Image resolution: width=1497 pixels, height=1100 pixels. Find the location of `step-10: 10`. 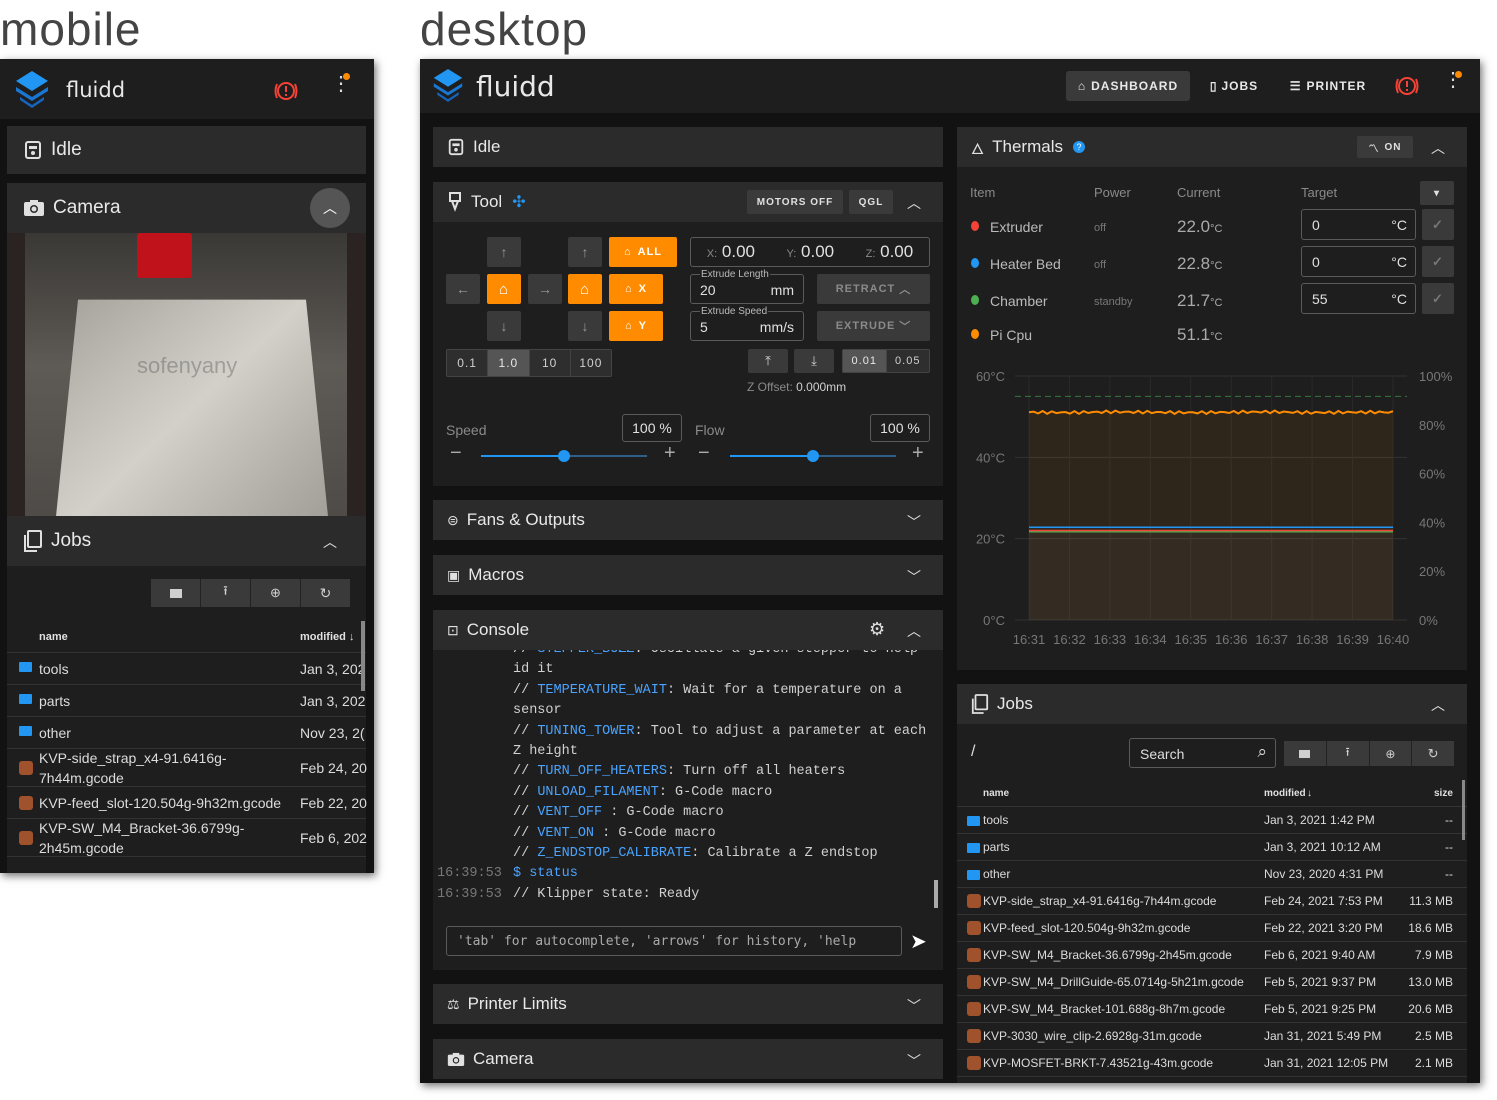

step-10: 10 is located at coordinates (550, 363).